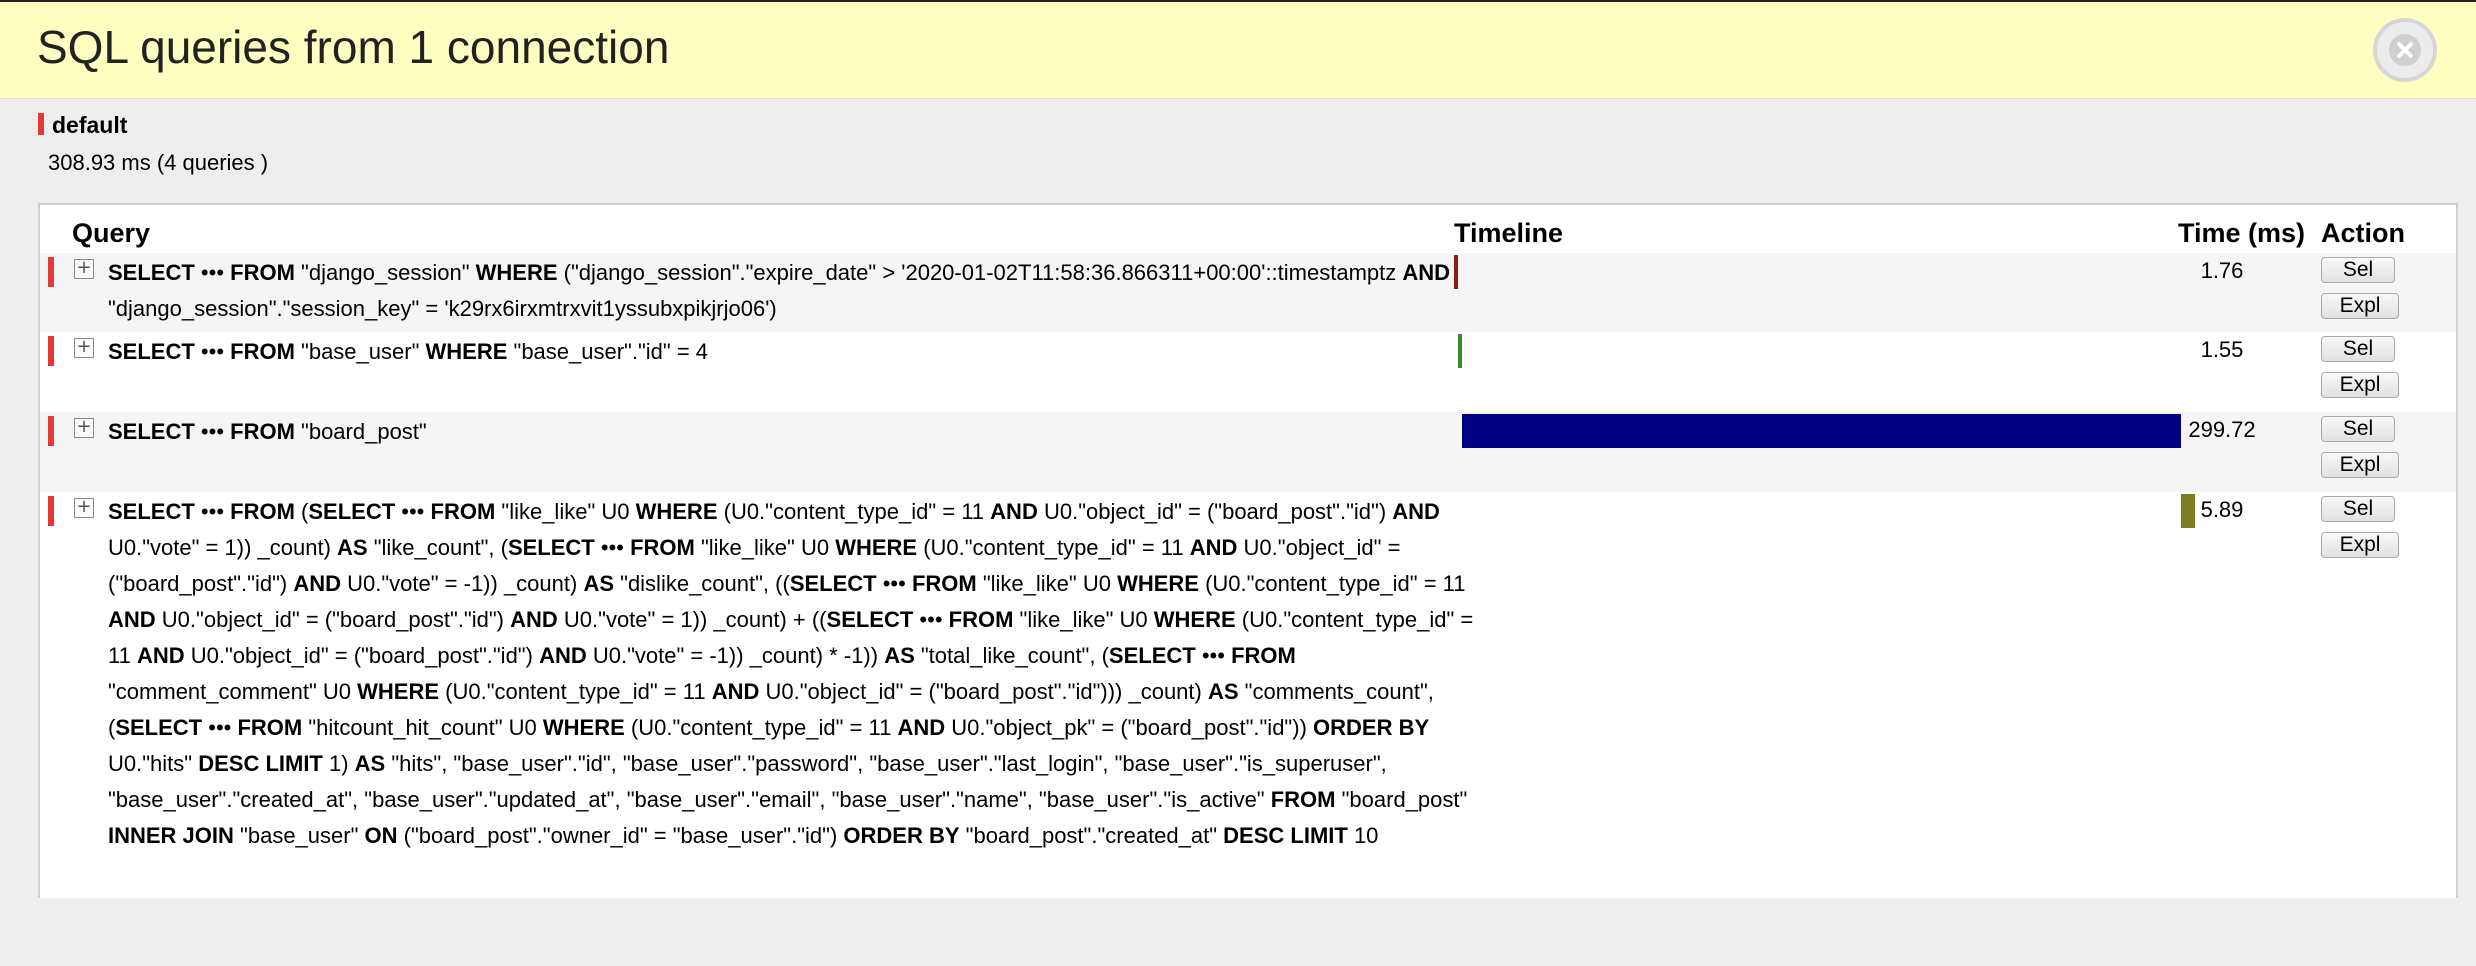 Image resolution: width=2476 pixels, height=966 pixels. I want to click on connection-stats: 308.93 ms (4 queries ), so click(158, 162).